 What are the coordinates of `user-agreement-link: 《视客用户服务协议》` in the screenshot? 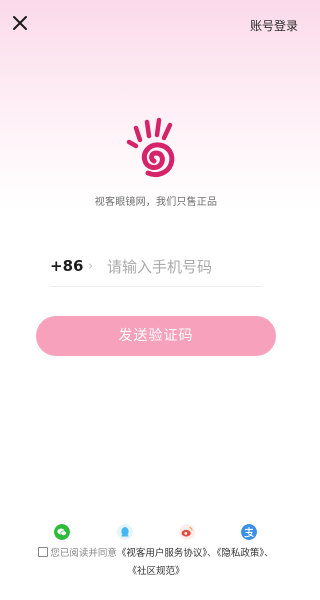 It's located at (162, 553).